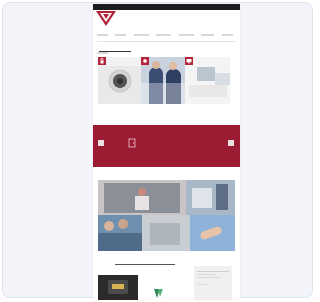 The image size is (320, 302). What do you see at coordinates (231, 143) in the screenshot?
I see `banner-right-square` at bounding box center [231, 143].